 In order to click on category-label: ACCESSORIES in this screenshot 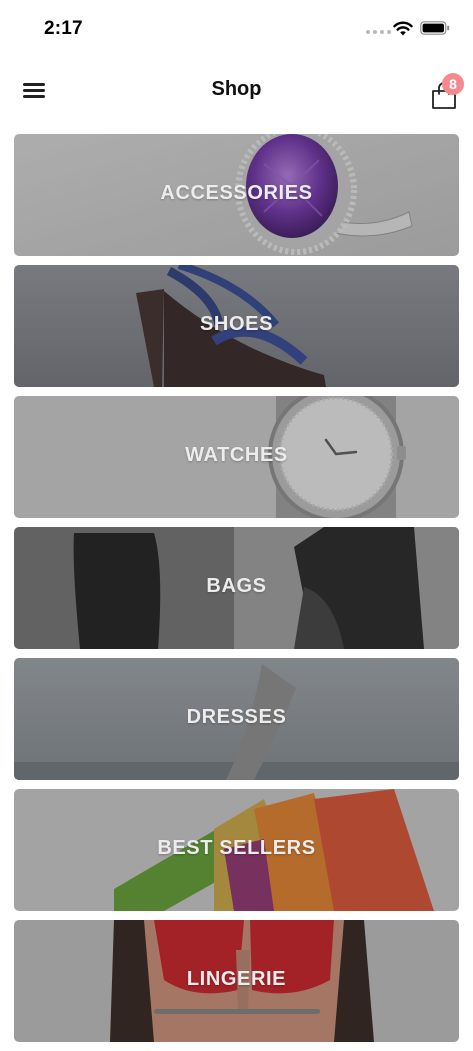, I will do `click(236, 193)`.